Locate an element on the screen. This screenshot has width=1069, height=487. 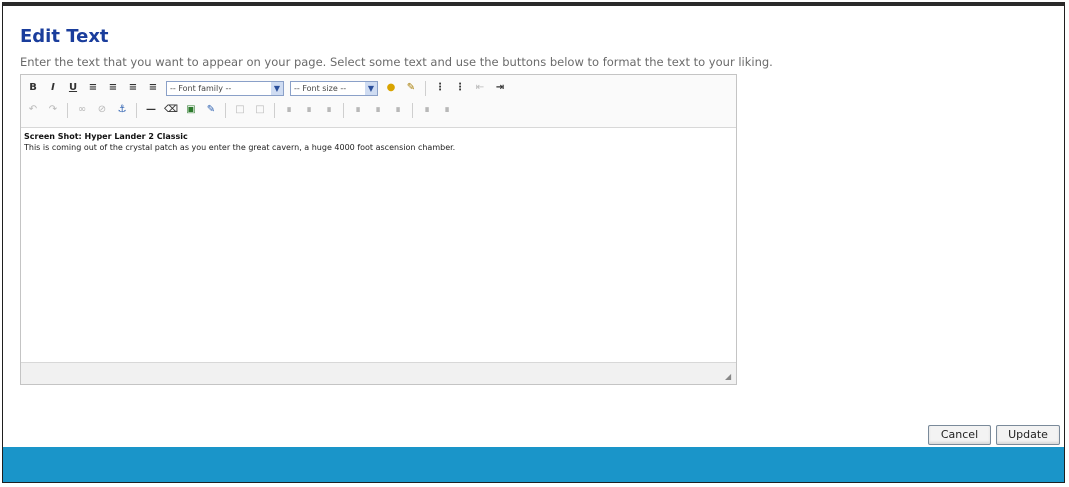
superscript-icon: □ is located at coordinates (260, 110).